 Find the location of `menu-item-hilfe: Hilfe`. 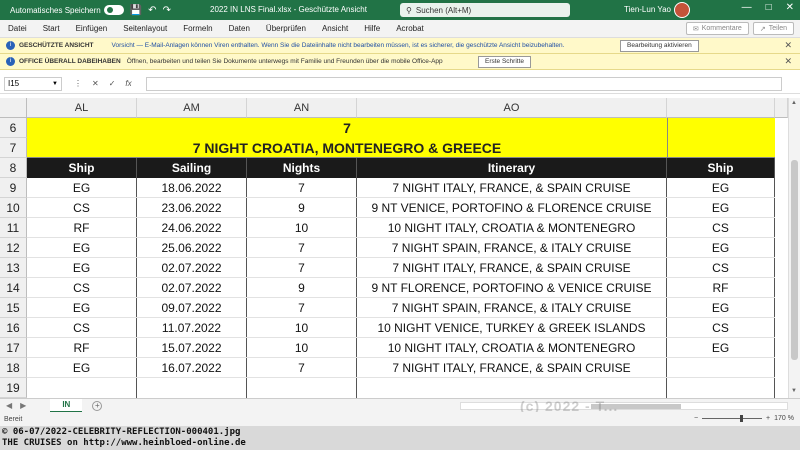

menu-item-hilfe: Hilfe is located at coordinates (372, 28).